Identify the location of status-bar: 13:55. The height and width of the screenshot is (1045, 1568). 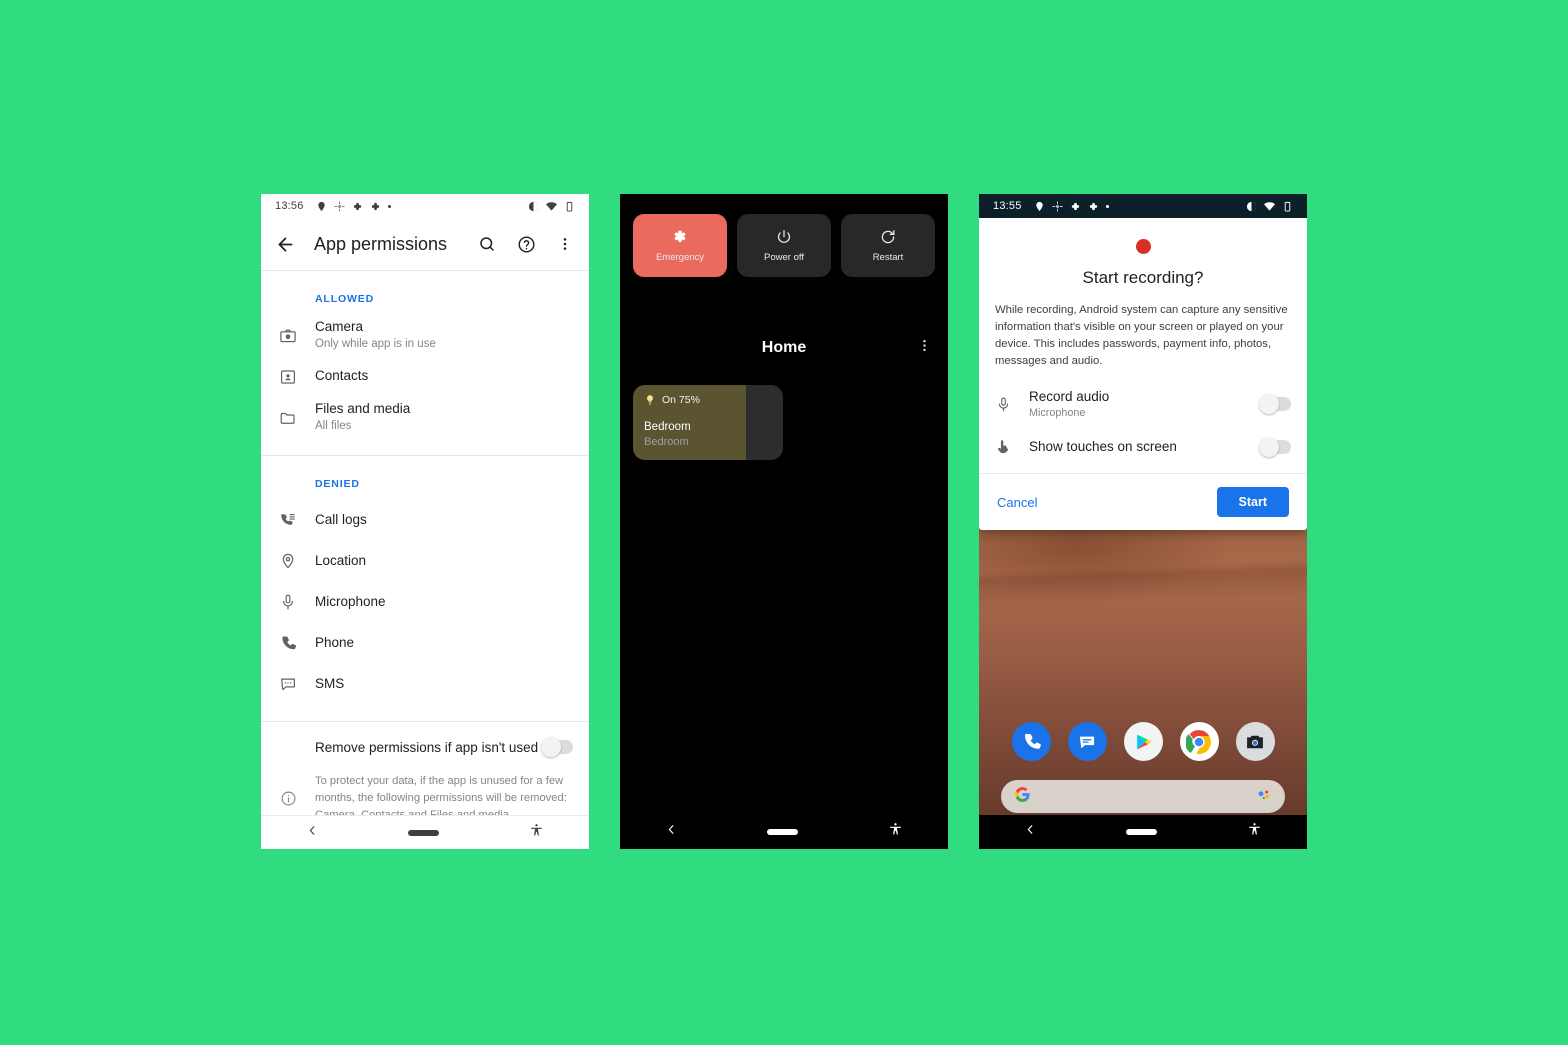
(1143, 206).